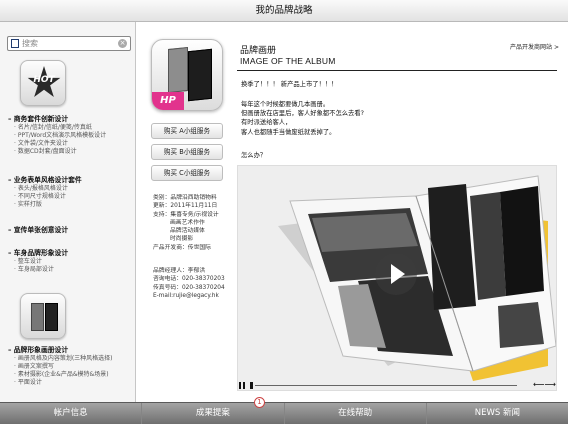 This screenshot has height=424, width=568. What do you see at coordinates (258, 51) in the screenshot?
I see `page-title: 品牌画册` at bounding box center [258, 51].